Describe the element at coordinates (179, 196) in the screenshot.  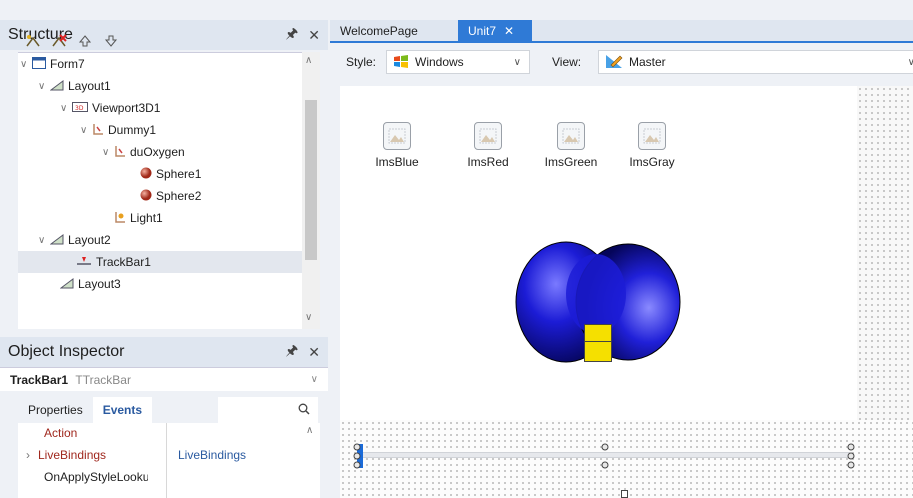
I see `tree-node-label: Sphere2` at that location.